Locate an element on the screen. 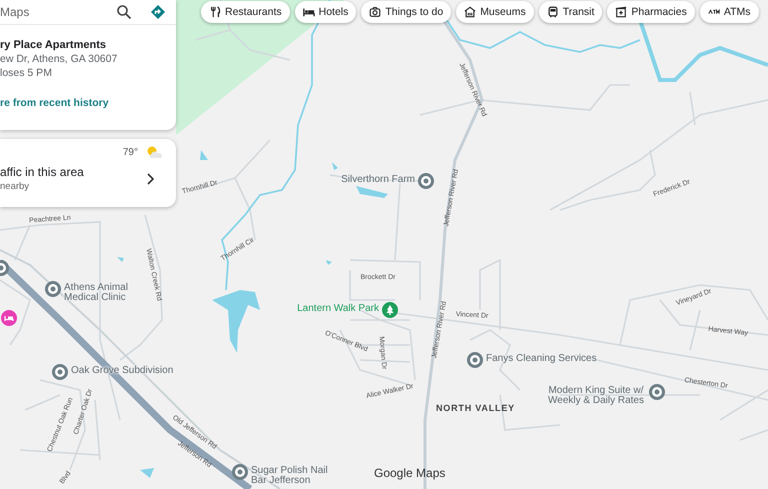 This screenshot has height=489, width=768. place-label: Fanys Cleaning Services is located at coordinates (541, 359).